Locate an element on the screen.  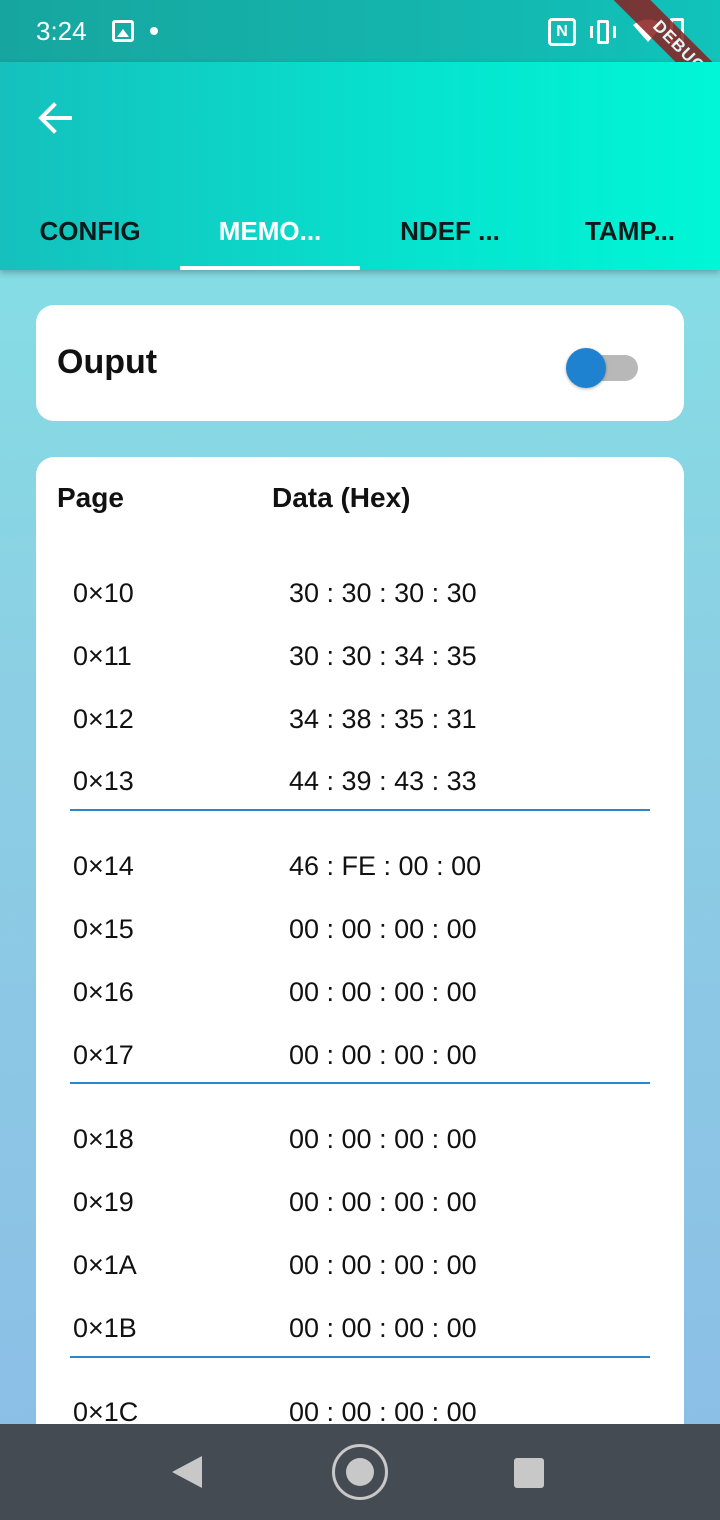
toggle-thumb is located at coordinates (586, 368).